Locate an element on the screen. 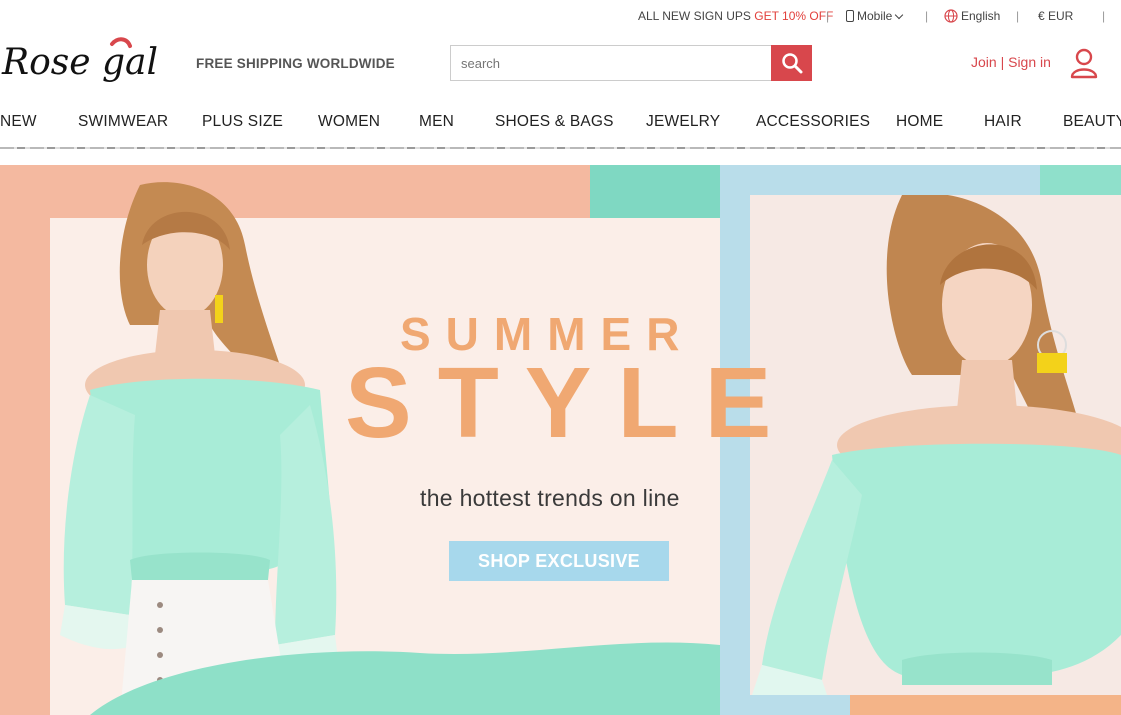 The image size is (1121, 715). free-shipping-tagline: FREE SHIPPING WORLDWIDE is located at coordinates (295, 63).